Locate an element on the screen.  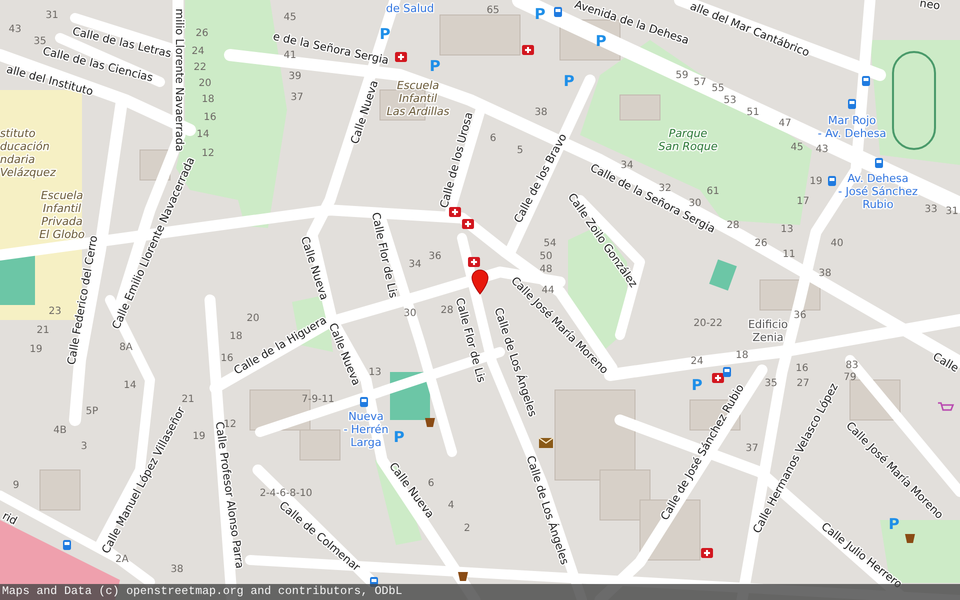
place-label: stituto ducación ndaria Velázquez is located at coordinates (28, 153).